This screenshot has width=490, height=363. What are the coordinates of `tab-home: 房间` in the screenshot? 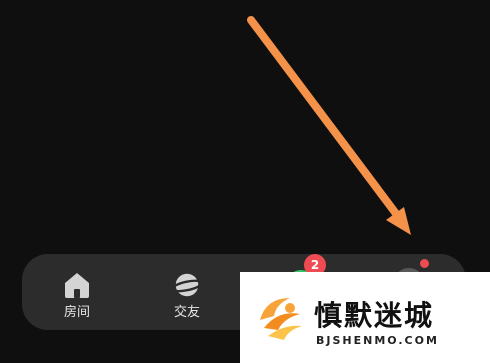 It's located at (77, 292).